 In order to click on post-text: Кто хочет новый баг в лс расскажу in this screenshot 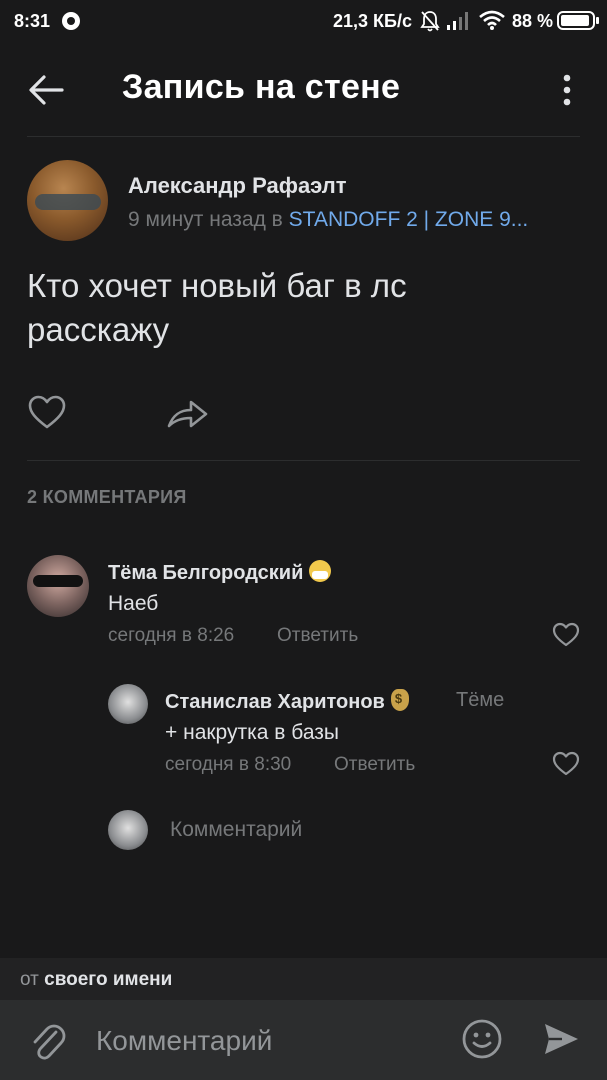, I will do `click(302, 308)`.